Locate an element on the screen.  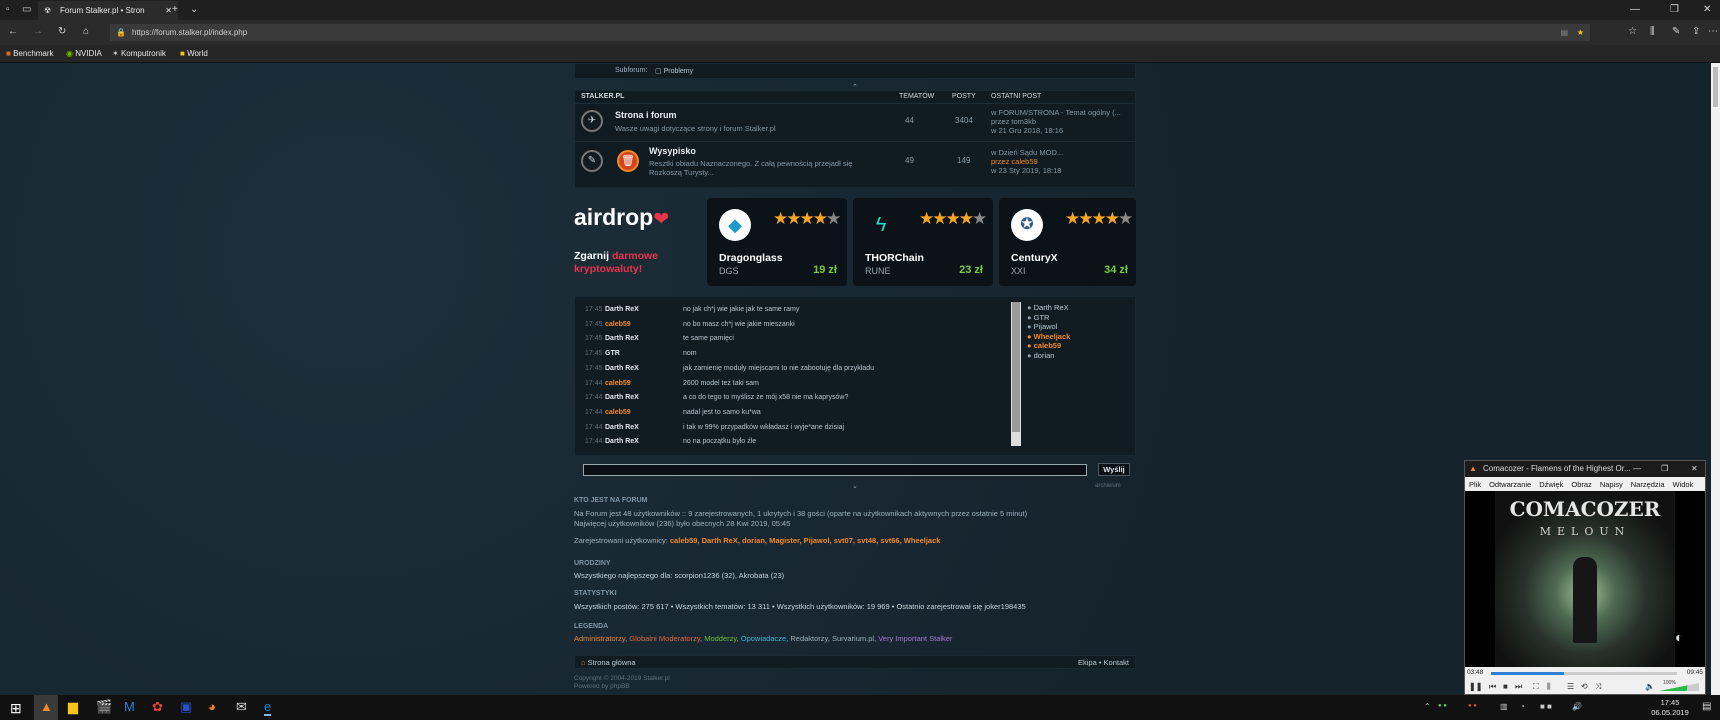
refresh-icon: ↻ is located at coordinates (62, 32).